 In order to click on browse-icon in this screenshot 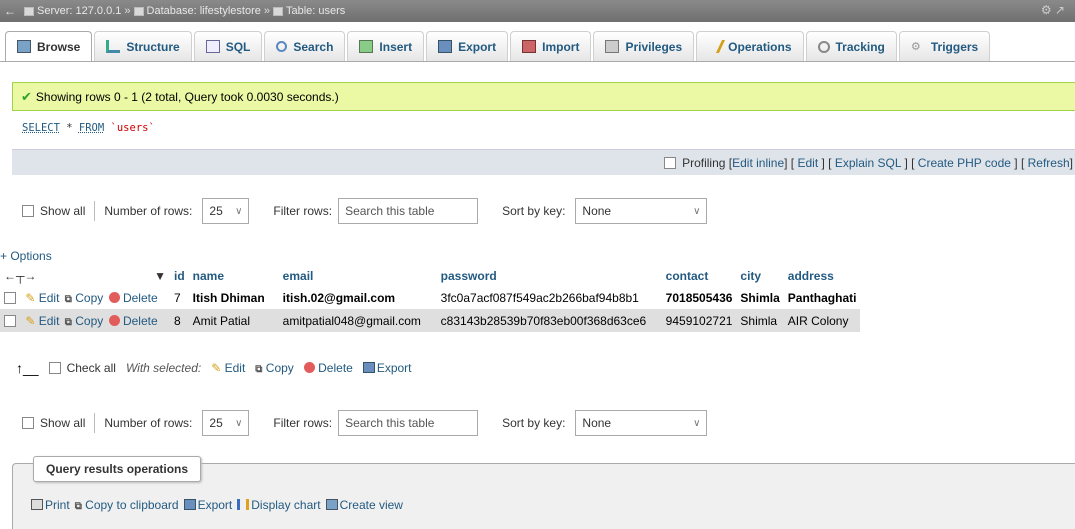, I will do `click(24, 46)`.